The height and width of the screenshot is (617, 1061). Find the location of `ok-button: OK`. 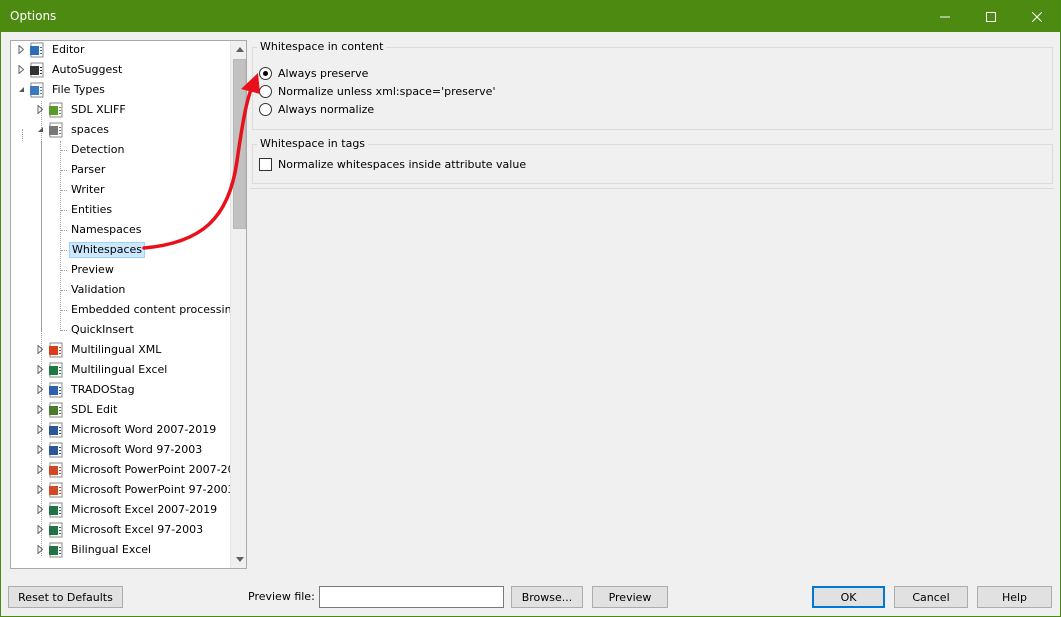

ok-button: OK is located at coordinates (848, 597).